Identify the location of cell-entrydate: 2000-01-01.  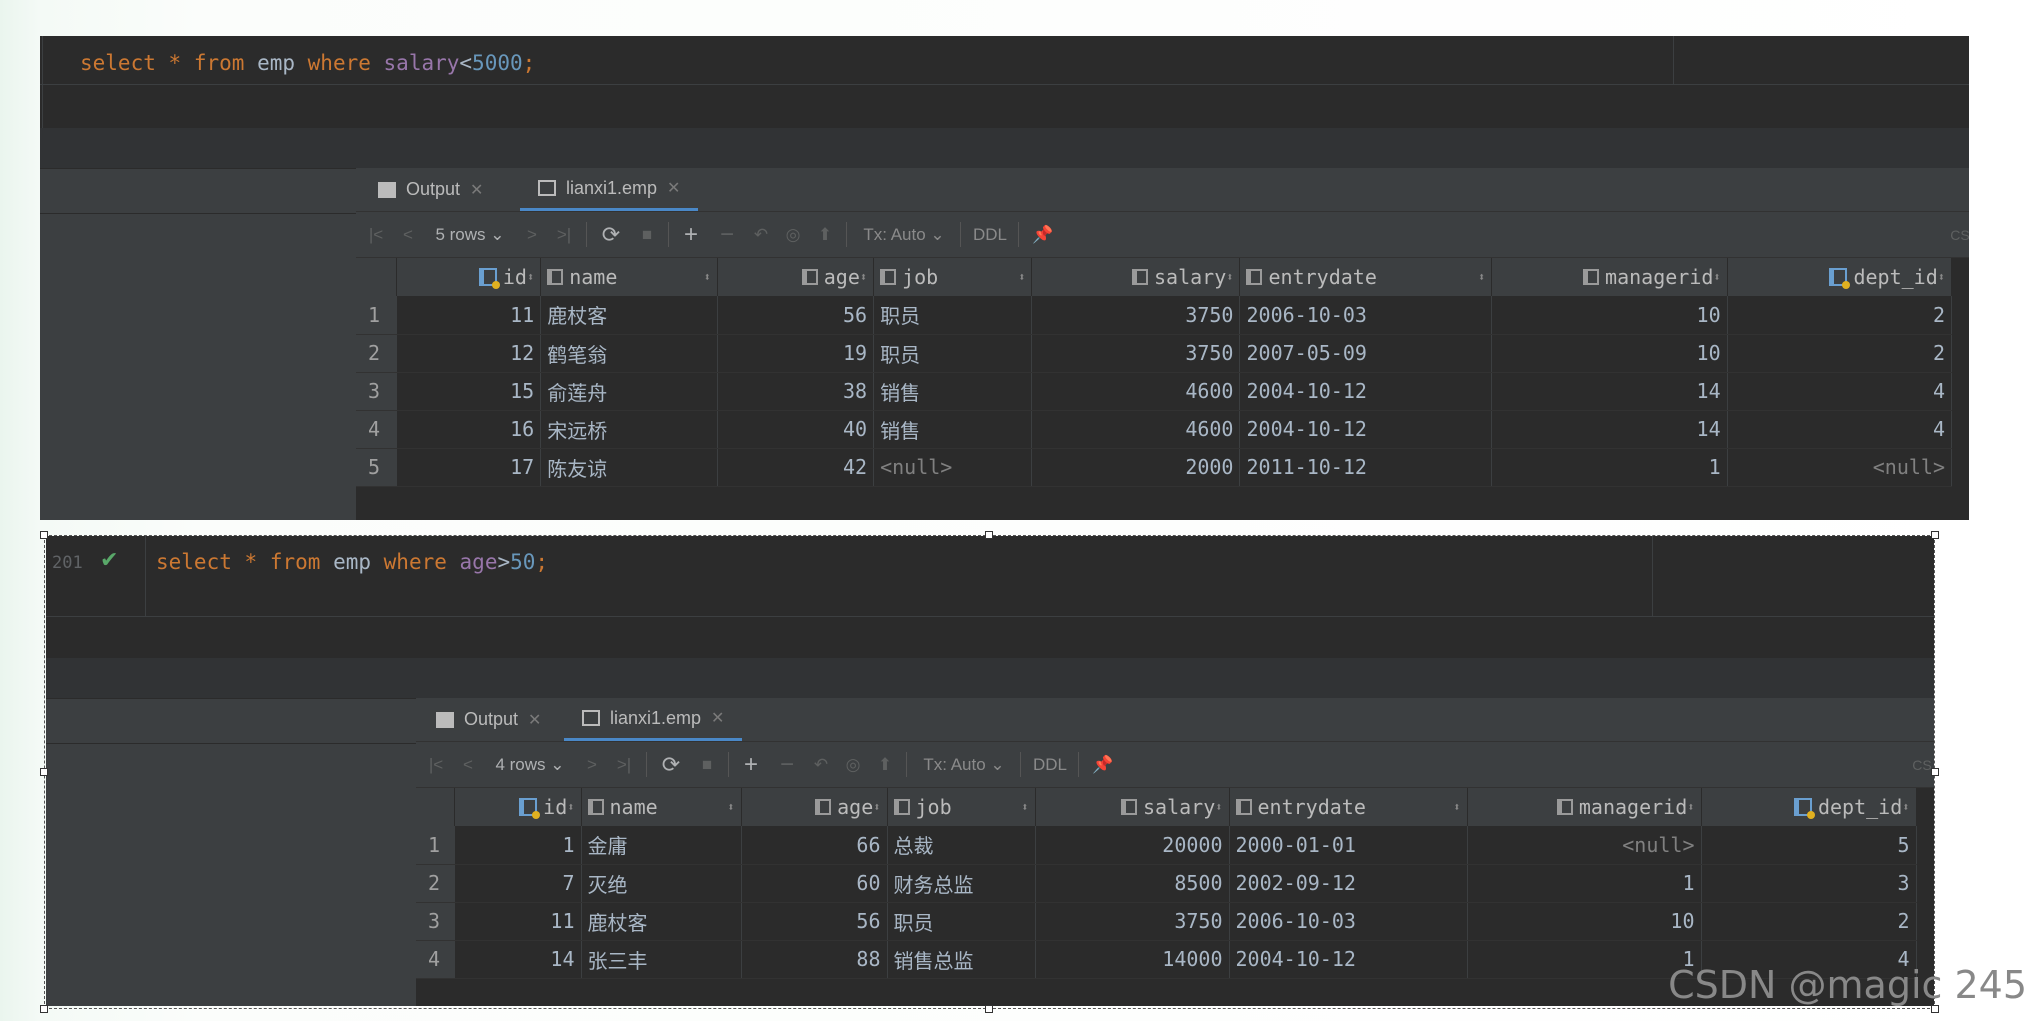
(1348, 845).